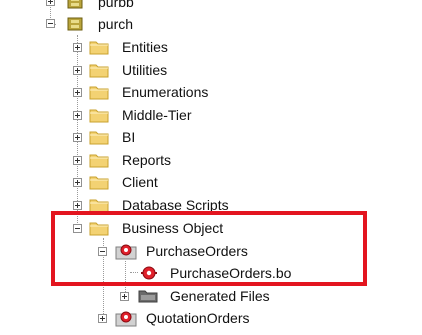 This screenshot has width=422, height=335. I want to click on tree-item-client: Client, so click(110, 182).